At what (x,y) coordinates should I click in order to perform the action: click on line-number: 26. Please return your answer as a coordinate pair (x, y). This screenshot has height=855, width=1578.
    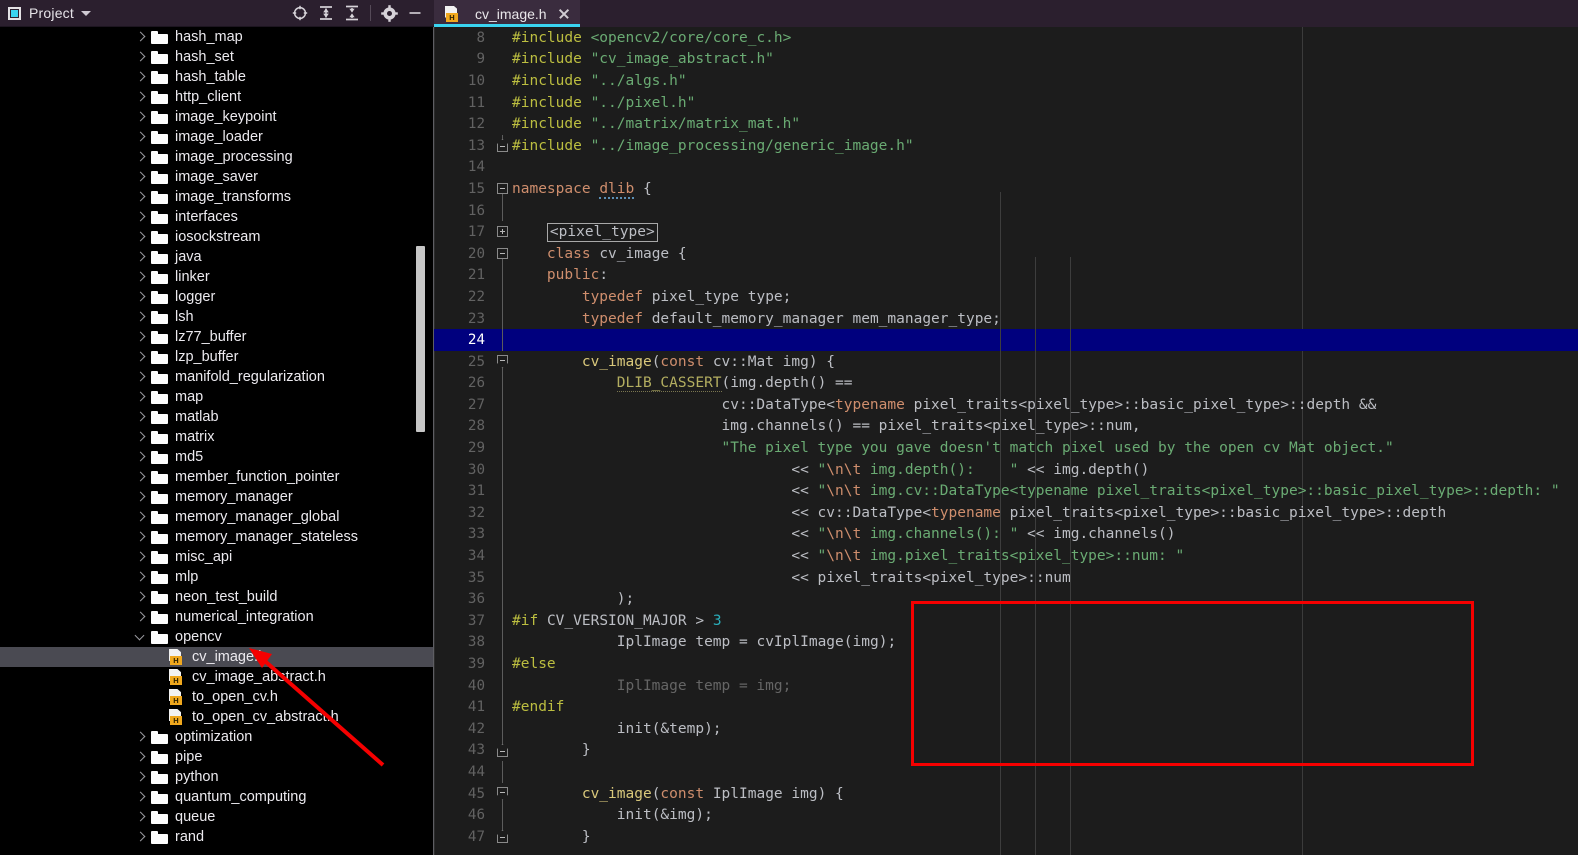
    Looking at the image, I should click on (464, 383).